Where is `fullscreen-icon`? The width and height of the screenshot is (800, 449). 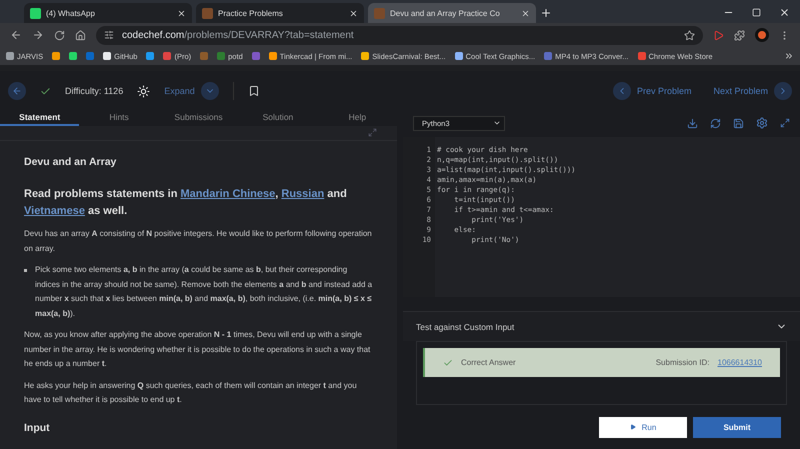 fullscreen-icon is located at coordinates (785, 123).